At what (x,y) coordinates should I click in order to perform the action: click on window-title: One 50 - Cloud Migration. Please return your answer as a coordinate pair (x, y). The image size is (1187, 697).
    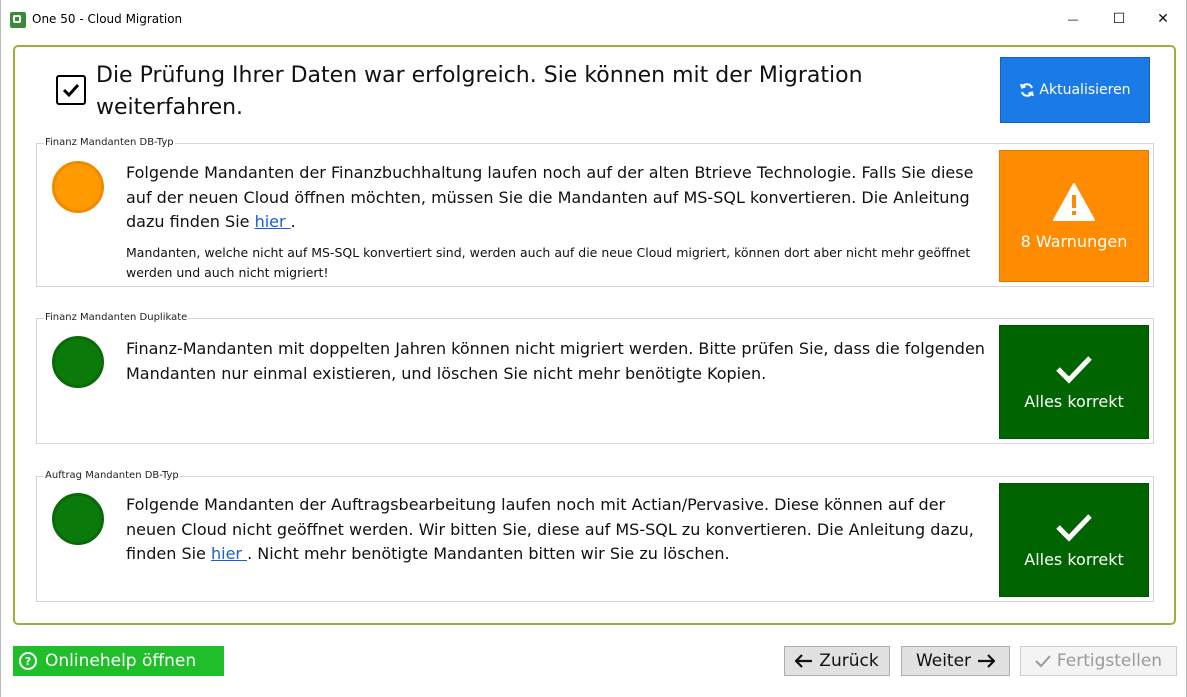
    Looking at the image, I should click on (107, 19).